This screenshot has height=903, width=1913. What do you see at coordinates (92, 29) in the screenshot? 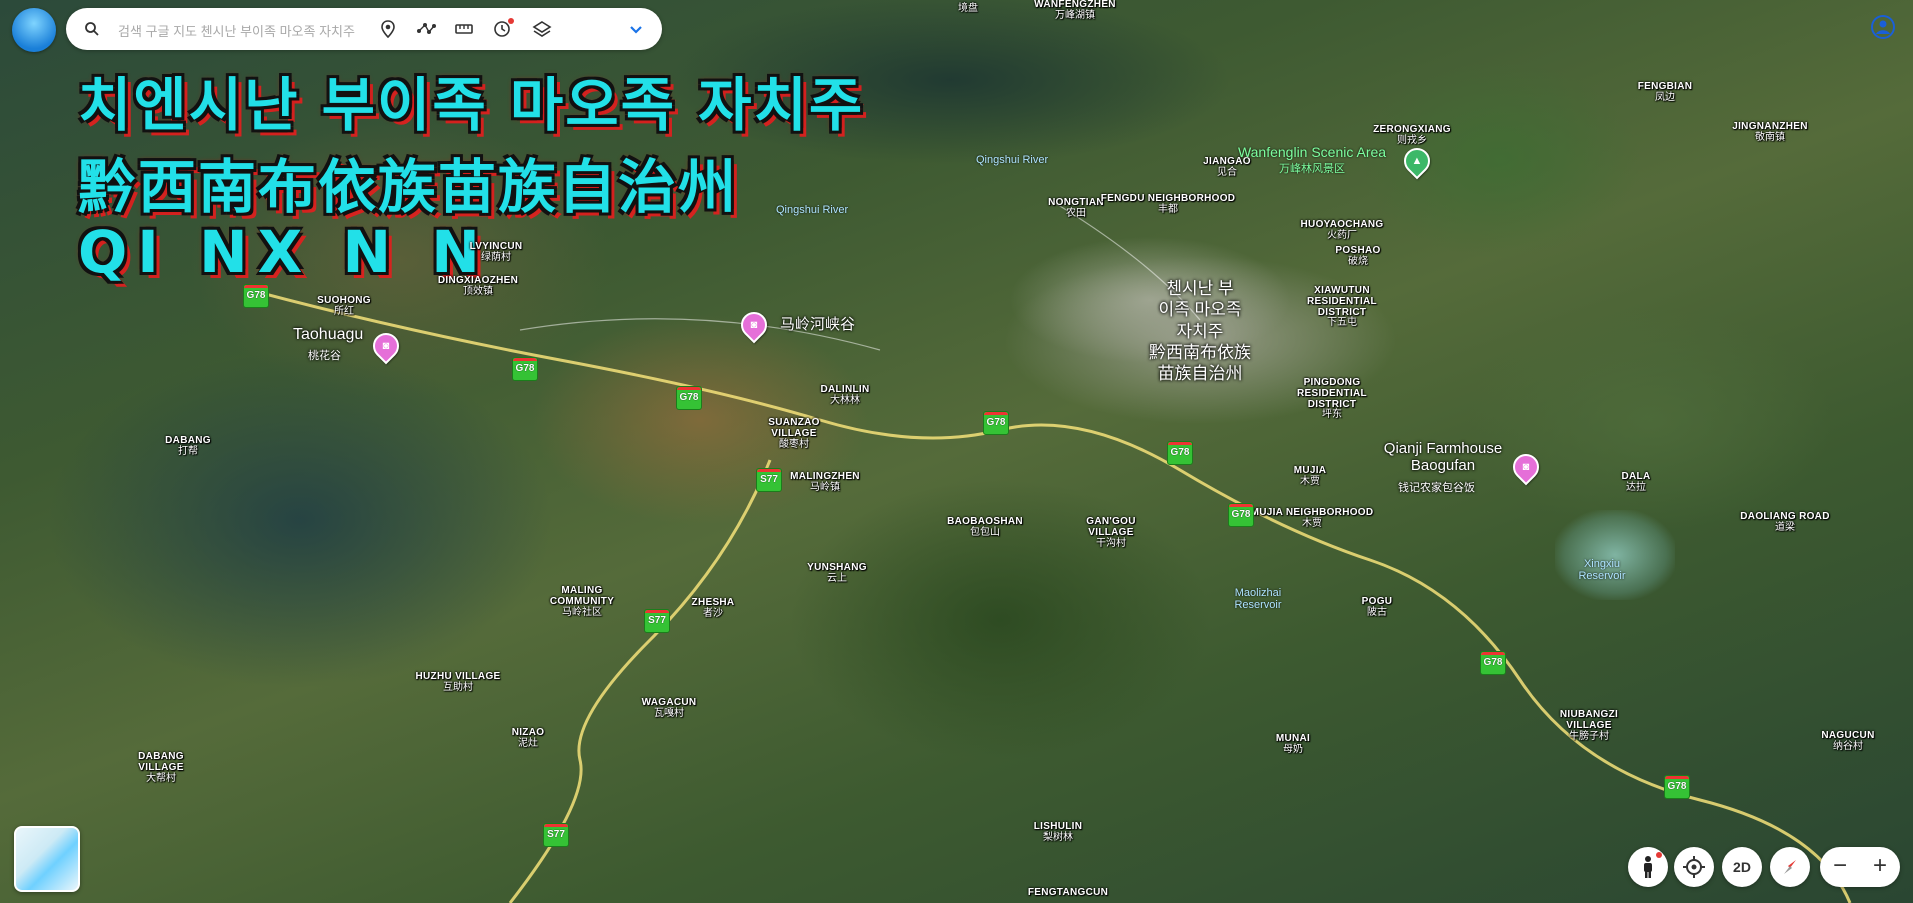
I see `search-icon` at bounding box center [92, 29].